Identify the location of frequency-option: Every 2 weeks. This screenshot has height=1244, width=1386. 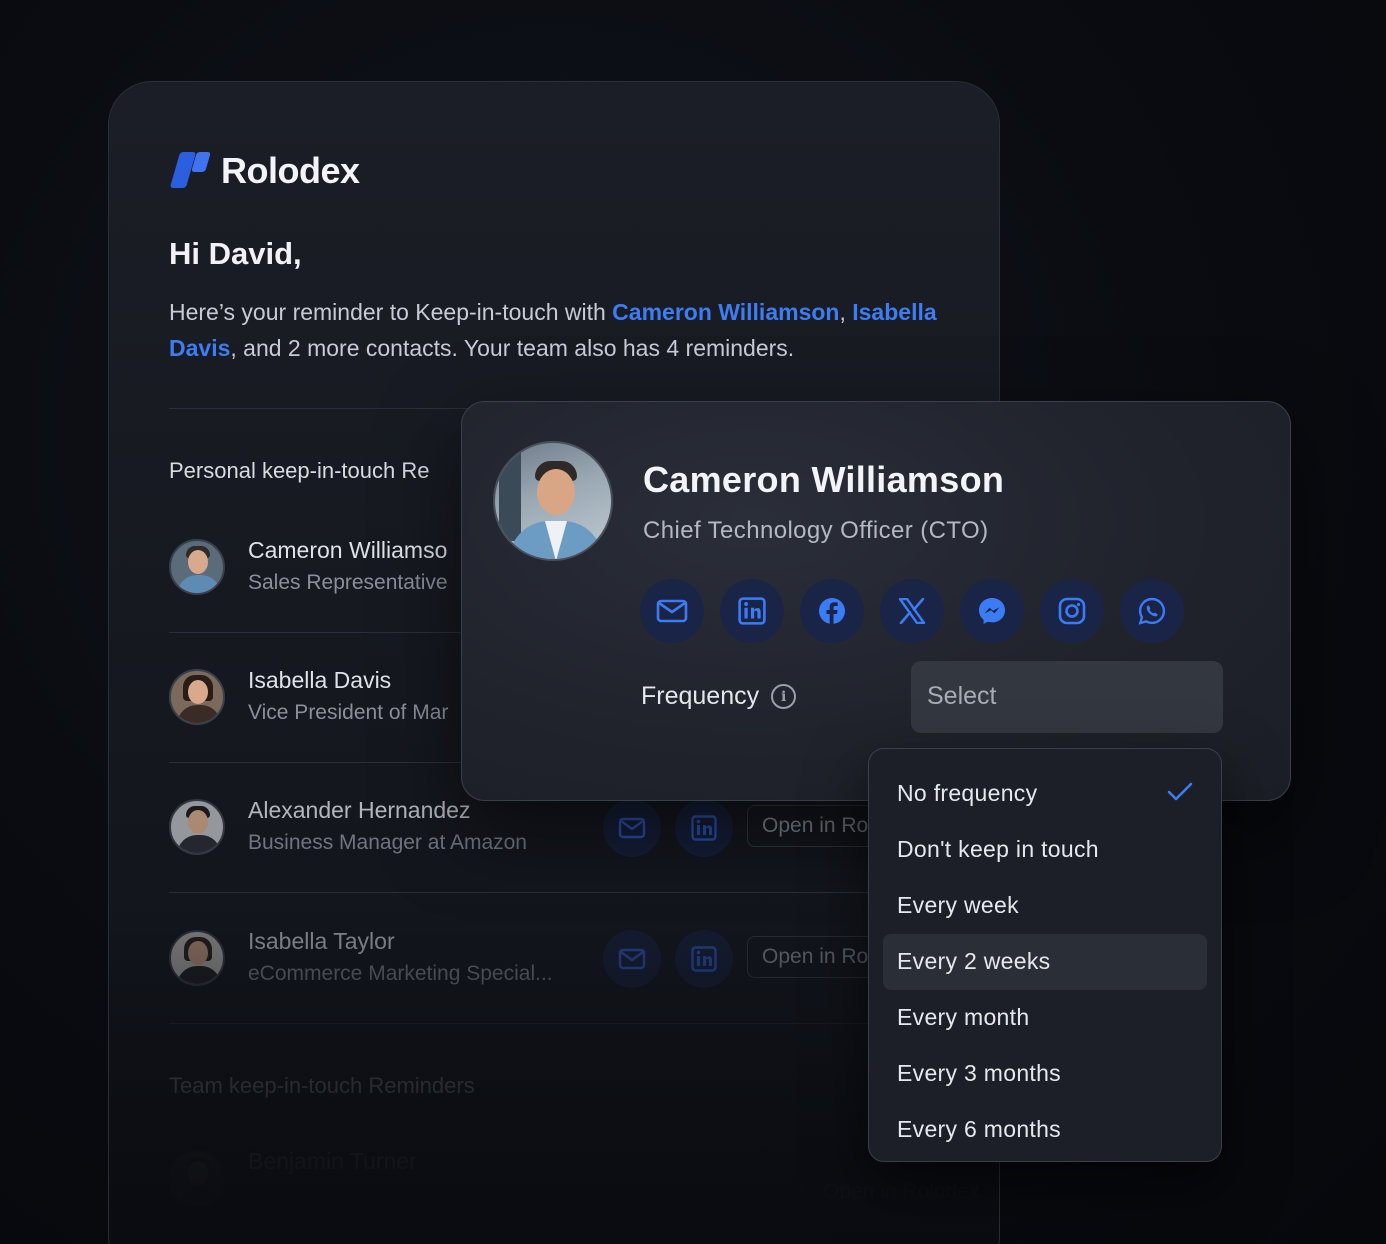
(1045, 962).